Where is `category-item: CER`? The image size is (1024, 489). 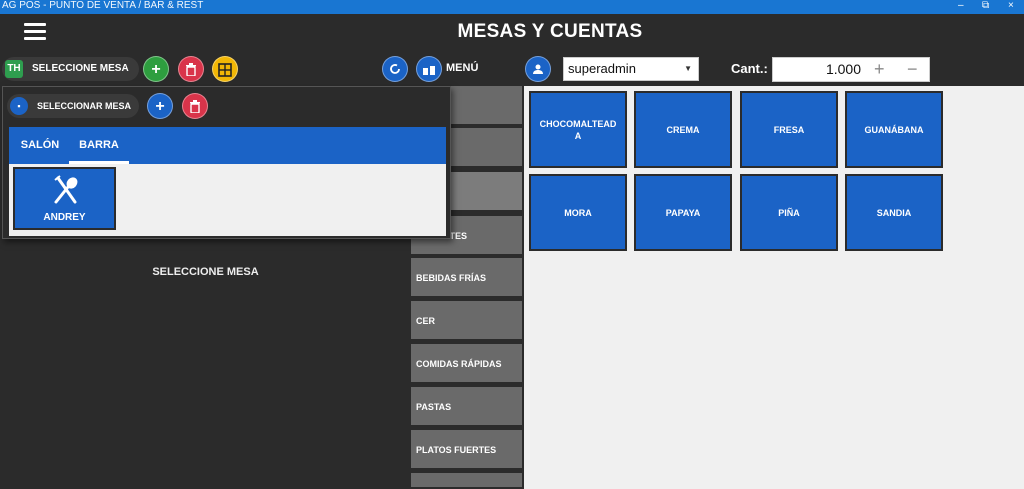
category-item: CER is located at coordinates (466, 321).